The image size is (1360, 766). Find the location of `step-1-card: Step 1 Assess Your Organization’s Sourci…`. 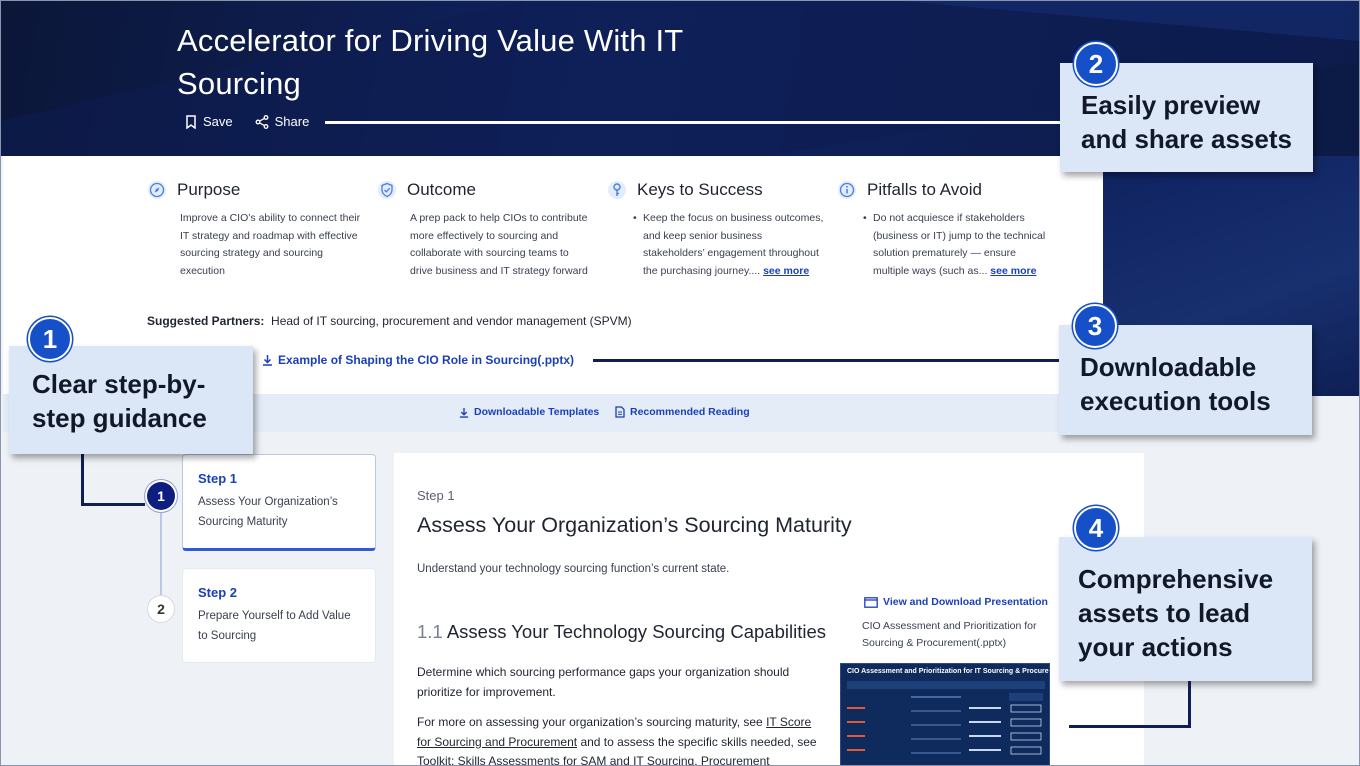

step-1-card: Step 1 Assess Your Organization’s Sourci… is located at coordinates (279, 502).